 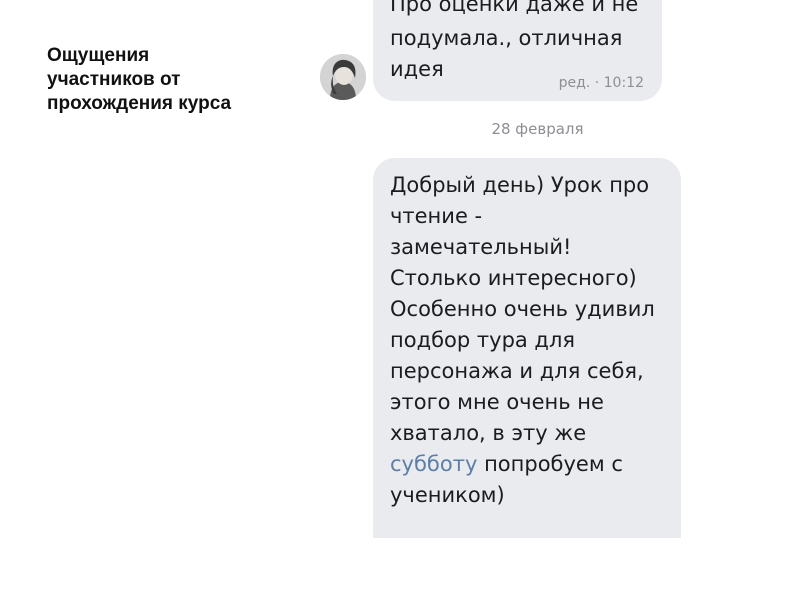 I want to click on previous-message-cut-line: Про оценки даже и не, so click(x=514, y=8).